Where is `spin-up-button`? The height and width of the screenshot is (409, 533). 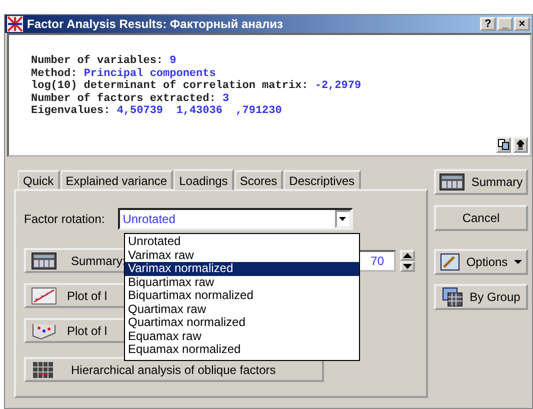
spin-up-button is located at coordinates (407, 255).